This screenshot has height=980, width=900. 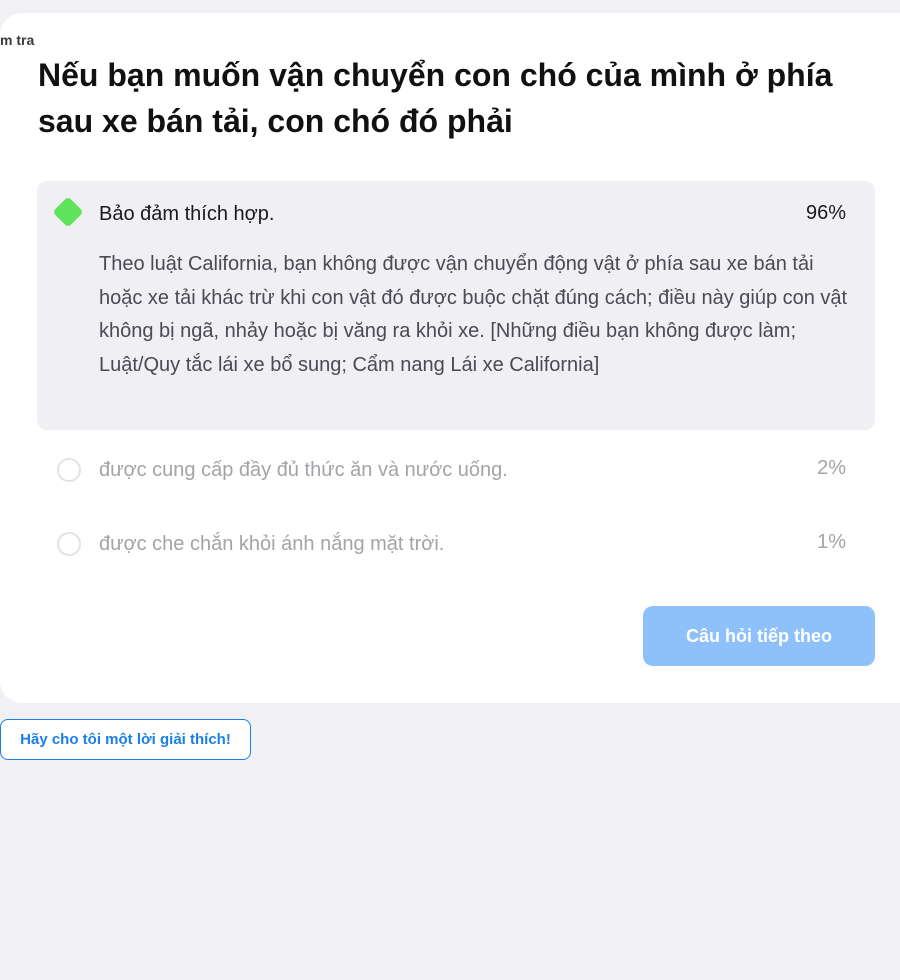 I want to click on answer-label: được che chắn khỏi ánh nắng mặt trời., so click(x=272, y=544).